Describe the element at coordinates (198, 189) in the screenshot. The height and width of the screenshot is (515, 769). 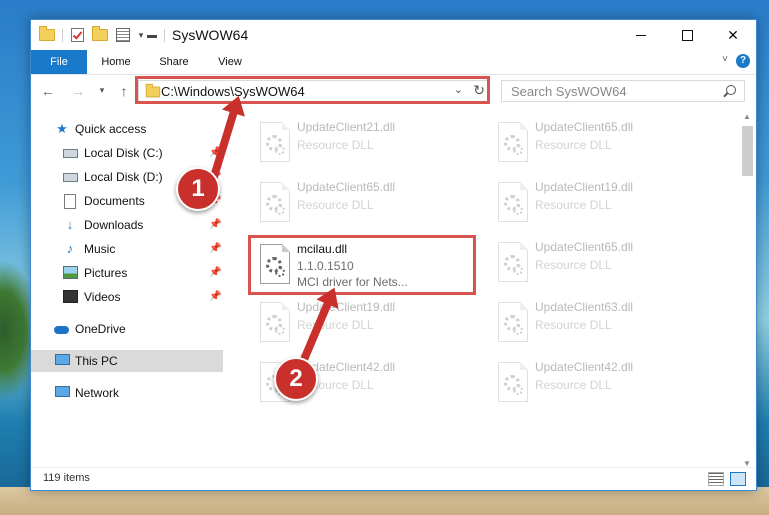
I see `step-1-callout: 1` at that location.